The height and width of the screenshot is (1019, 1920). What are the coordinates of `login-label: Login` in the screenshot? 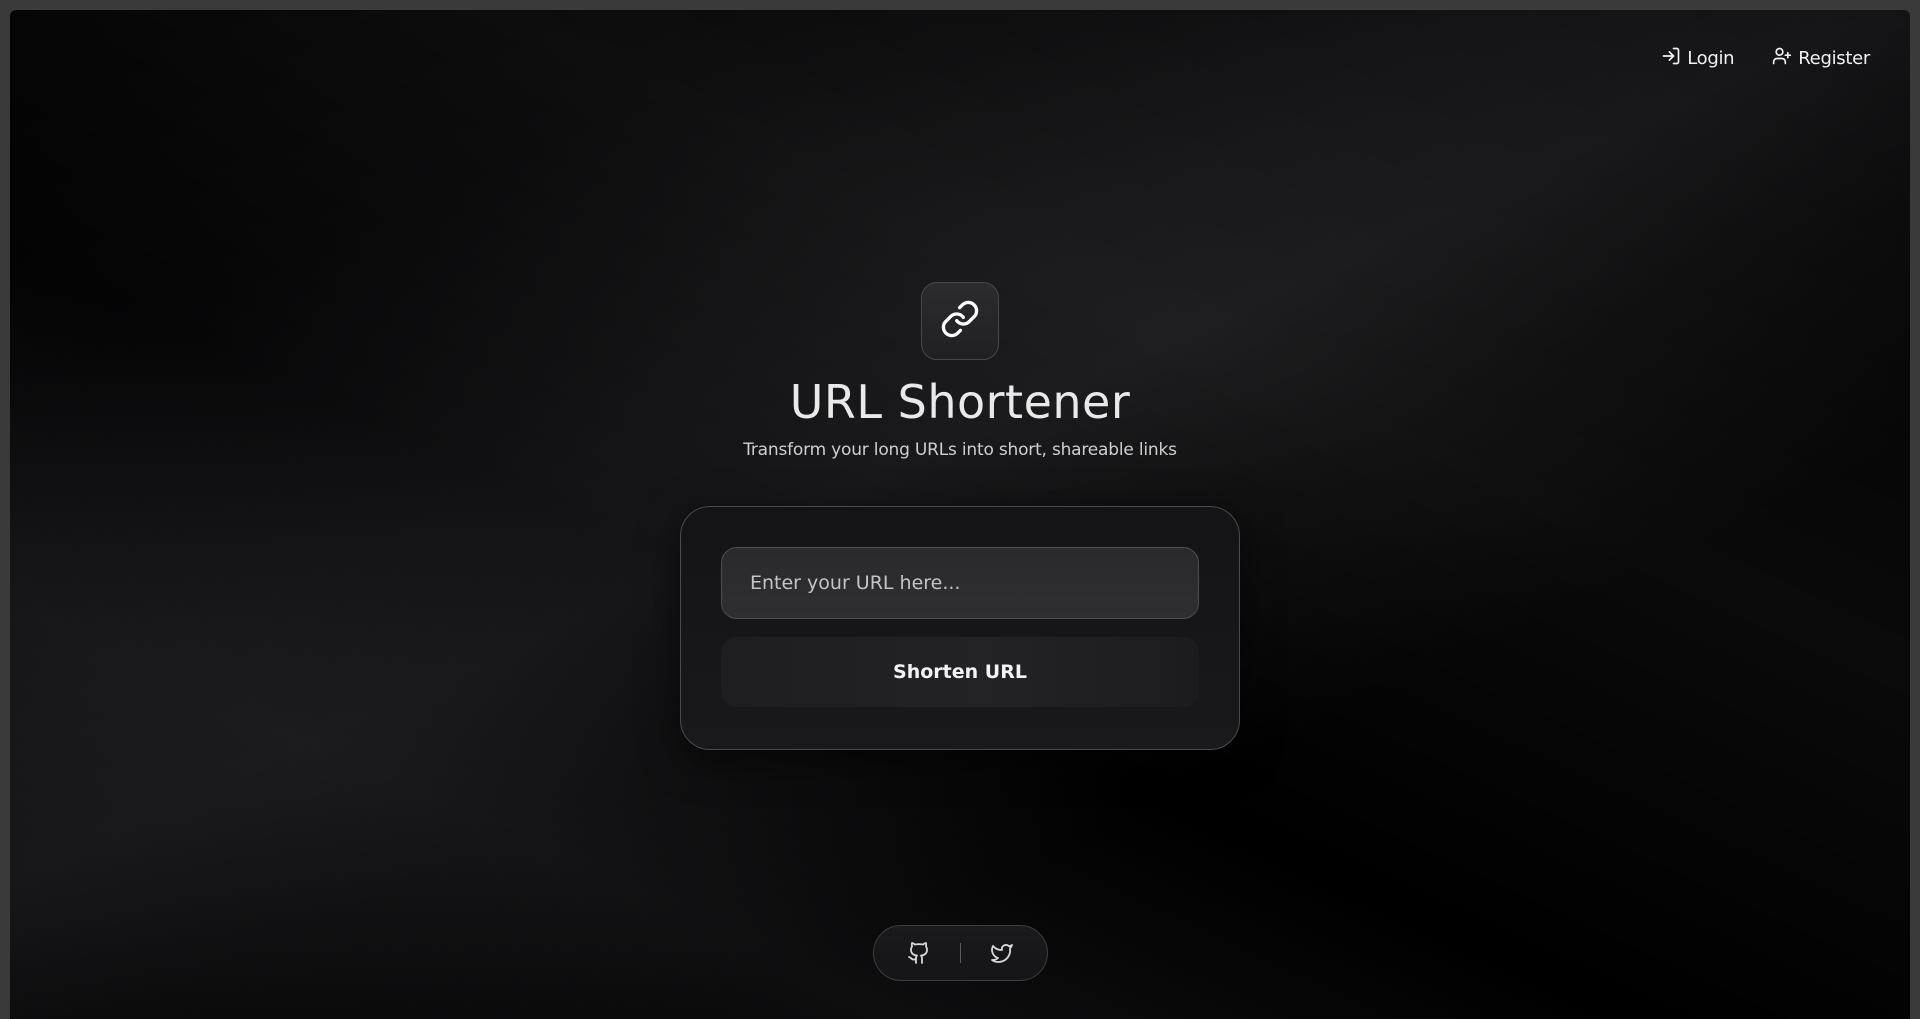 It's located at (1711, 58).